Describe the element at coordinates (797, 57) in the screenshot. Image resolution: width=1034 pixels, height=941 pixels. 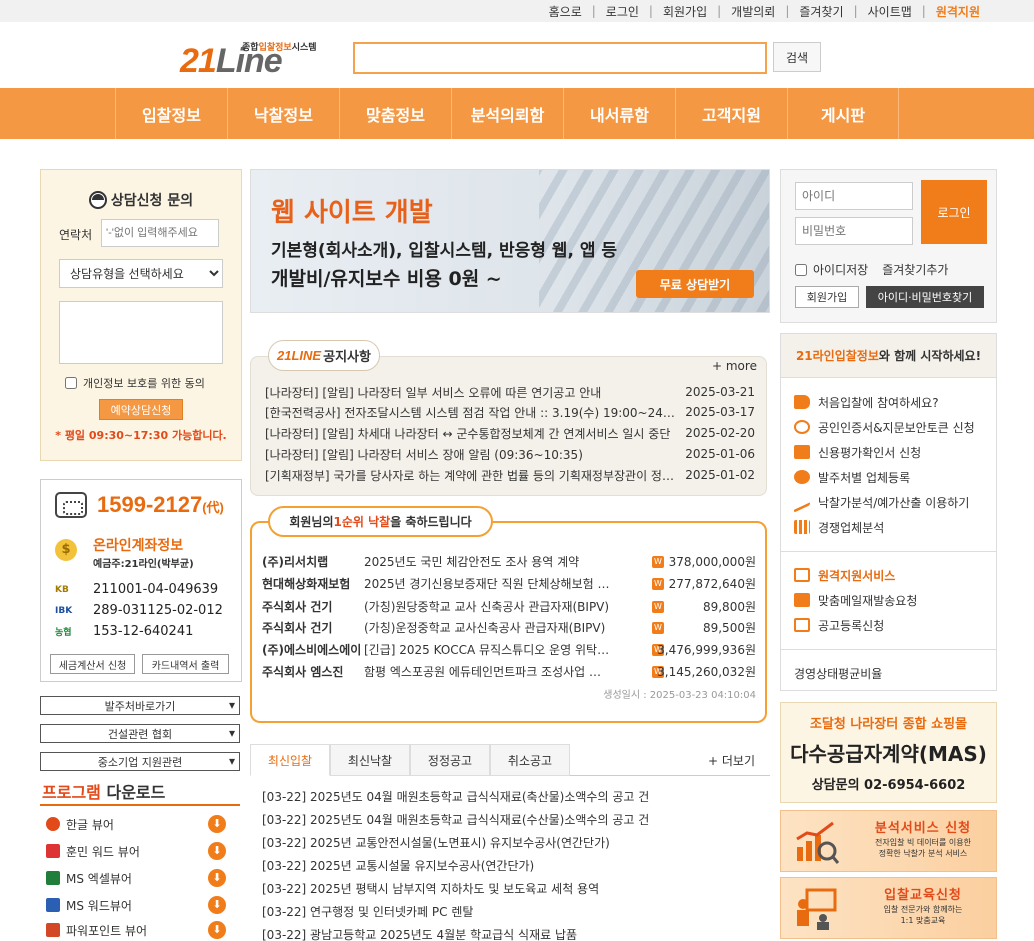
I see `search-button: 검색` at that location.